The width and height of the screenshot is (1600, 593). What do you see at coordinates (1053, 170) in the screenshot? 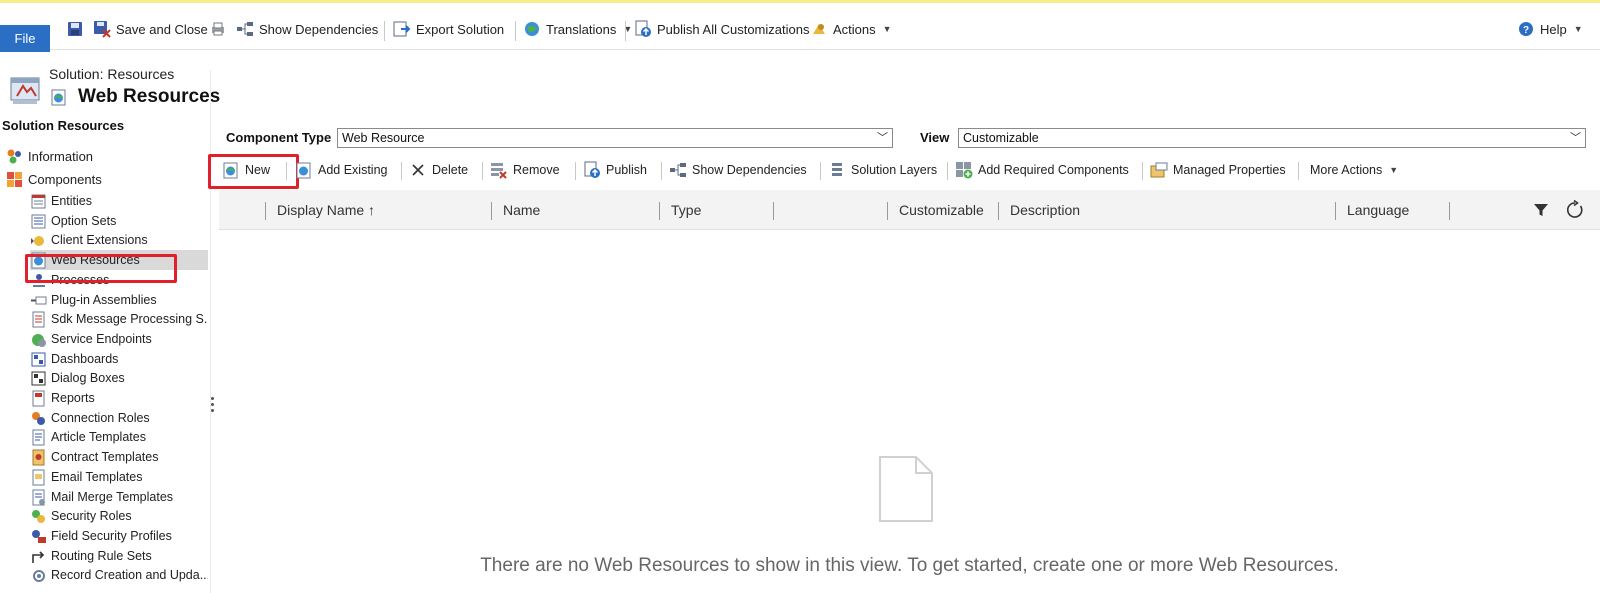
I see `add-required-label: Add Required Components` at bounding box center [1053, 170].